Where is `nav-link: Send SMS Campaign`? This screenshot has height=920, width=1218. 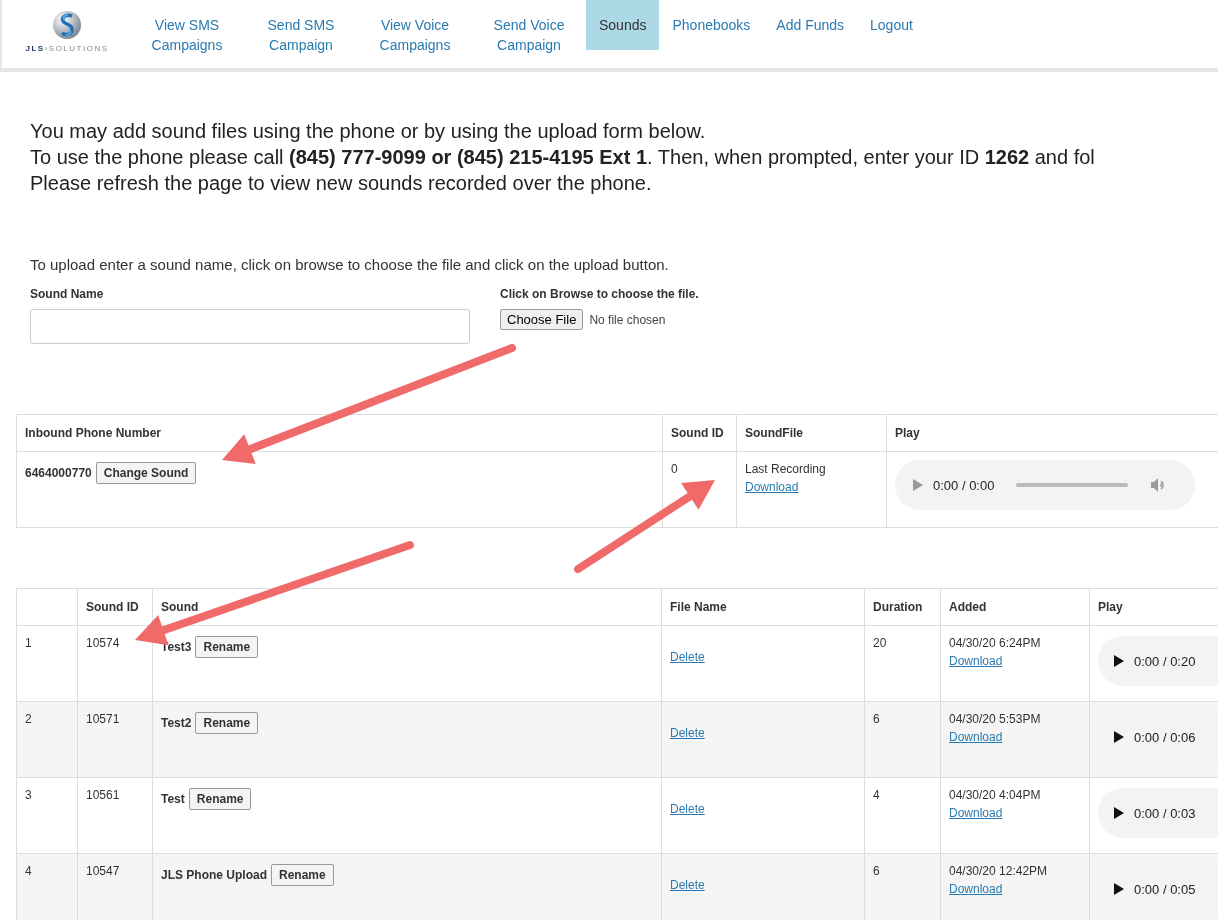
nav-link: Send SMS Campaign is located at coordinates (301, 31).